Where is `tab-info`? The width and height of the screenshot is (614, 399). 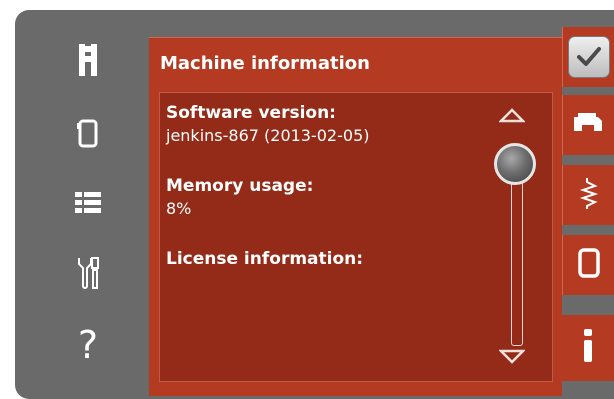 tab-info is located at coordinates (588, 348).